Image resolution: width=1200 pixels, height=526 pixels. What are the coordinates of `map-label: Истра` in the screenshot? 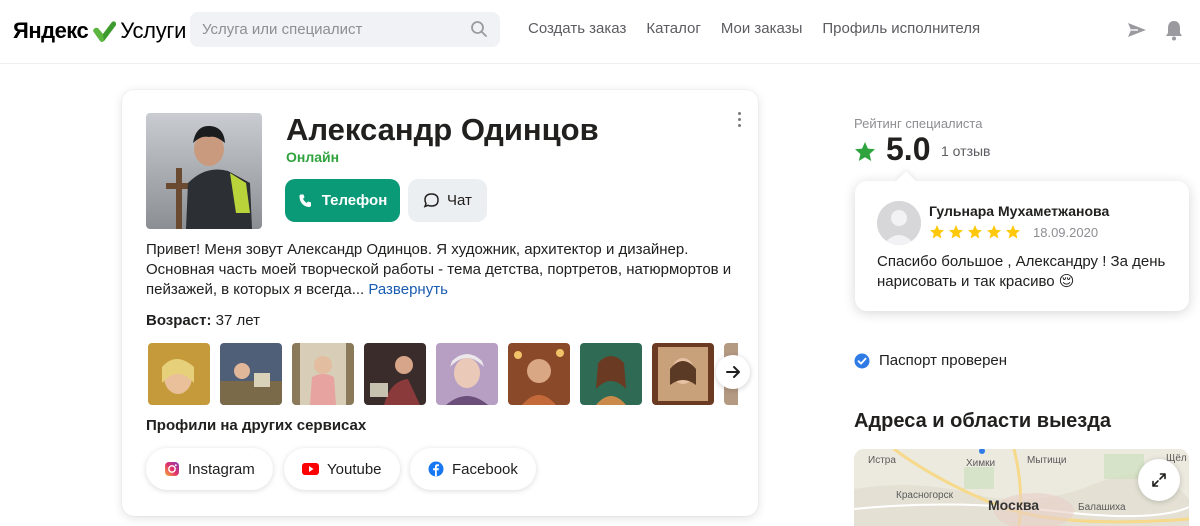 It's located at (882, 460).